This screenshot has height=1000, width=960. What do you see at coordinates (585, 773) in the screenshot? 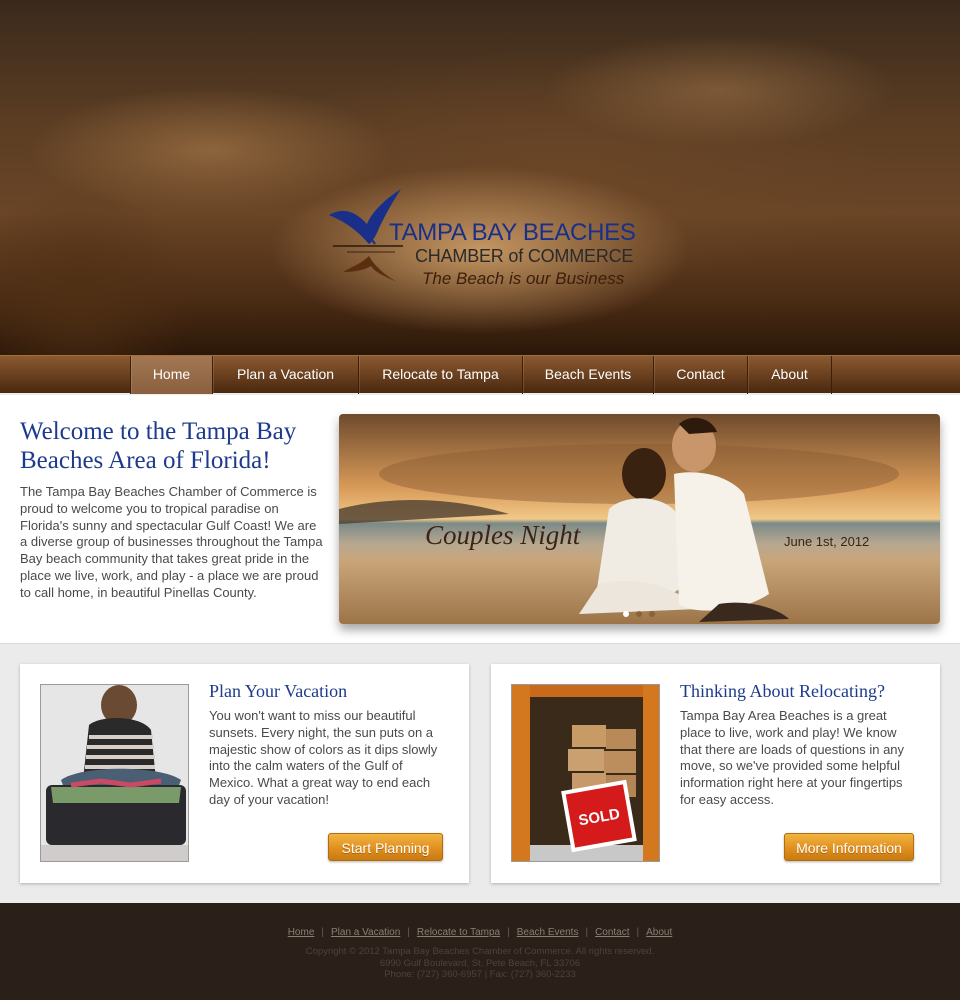
I see `moving-truck-photo: SOLD` at bounding box center [585, 773].